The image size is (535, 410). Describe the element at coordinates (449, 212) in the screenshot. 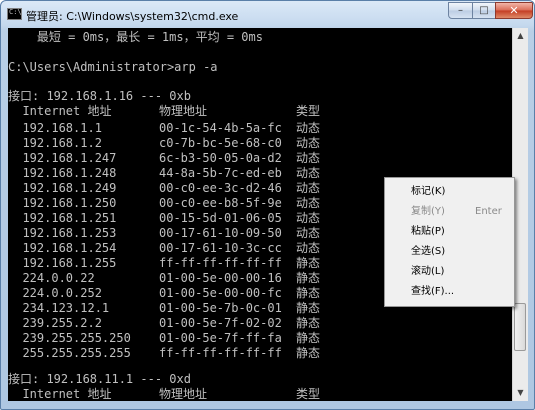

I see `menu-item-copy: 复制(Y) Enter` at that location.